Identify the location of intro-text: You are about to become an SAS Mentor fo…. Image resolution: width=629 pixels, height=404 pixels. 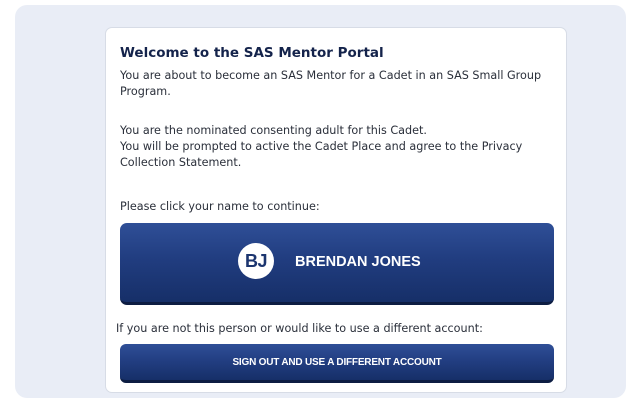
(331, 83).